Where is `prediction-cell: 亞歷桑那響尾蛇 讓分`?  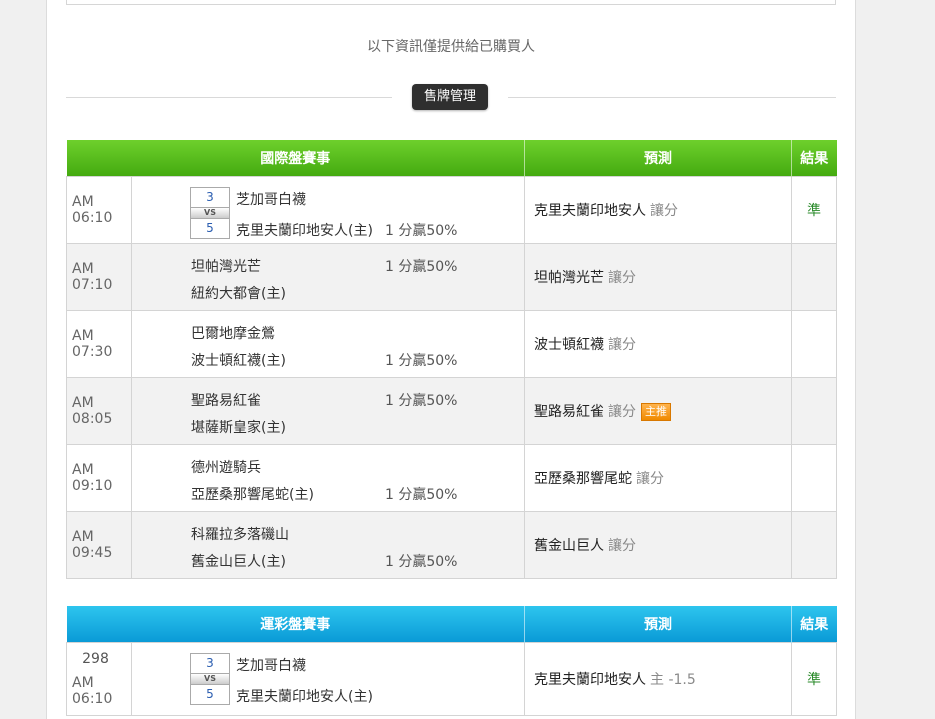 prediction-cell: 亞歷桑那響尾蛇 讓分 is located at coordinates (658, 478).